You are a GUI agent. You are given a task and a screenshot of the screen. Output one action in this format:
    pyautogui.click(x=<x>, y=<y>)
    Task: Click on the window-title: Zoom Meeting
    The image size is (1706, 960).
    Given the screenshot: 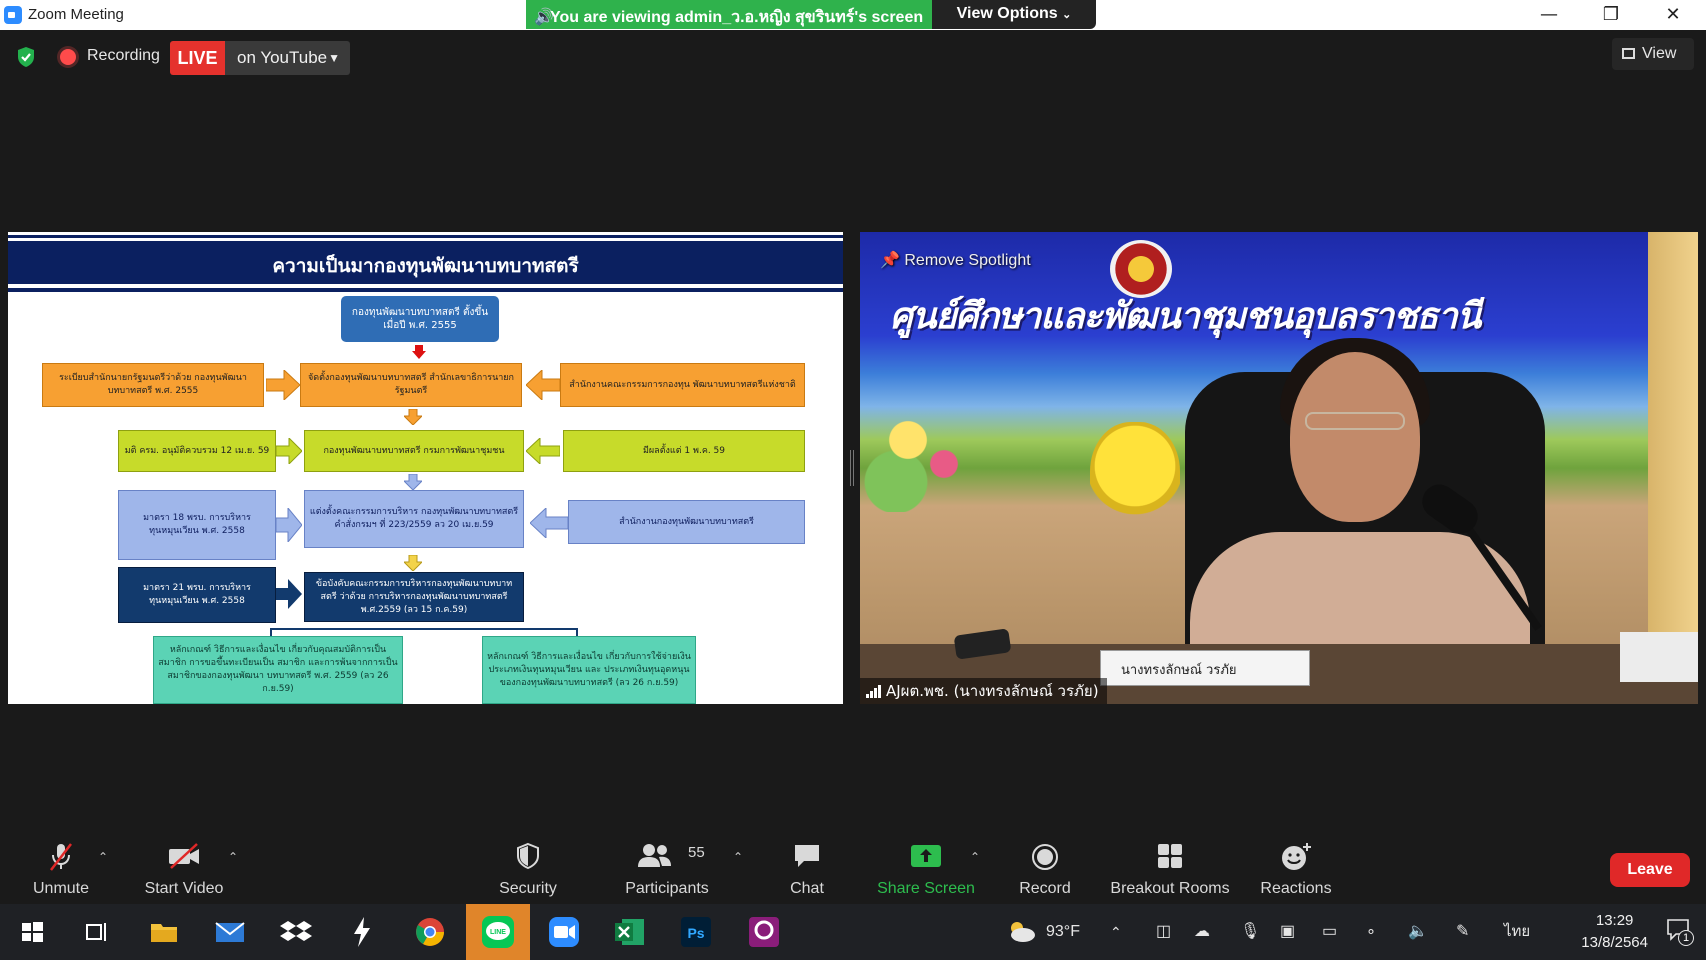 What is the action you would take?
    pyautogui.click(x=76, y=14)
    